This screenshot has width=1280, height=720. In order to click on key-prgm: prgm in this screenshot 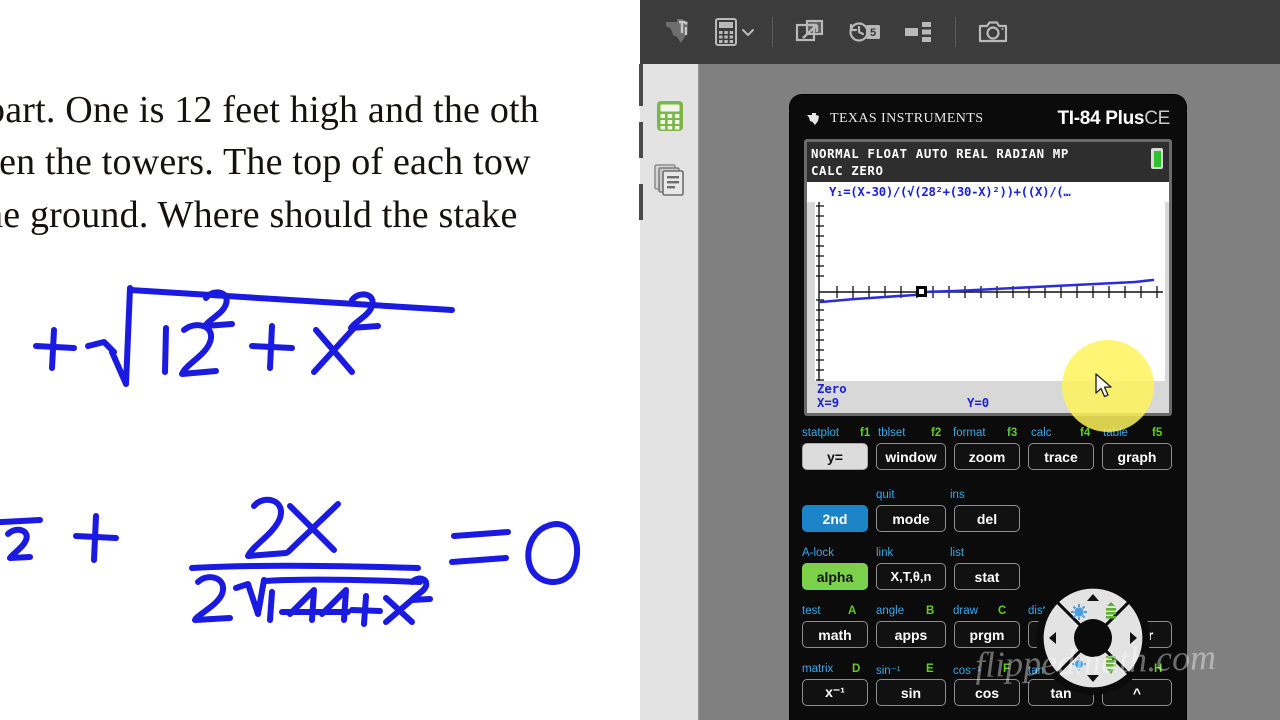, I will do `click(987, 634)`.